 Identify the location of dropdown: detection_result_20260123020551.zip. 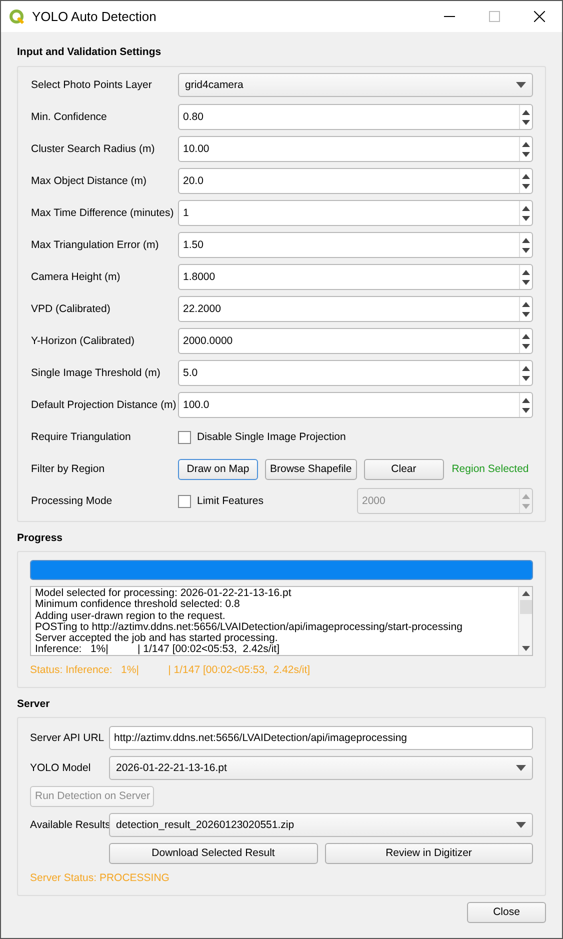
(321, 825).